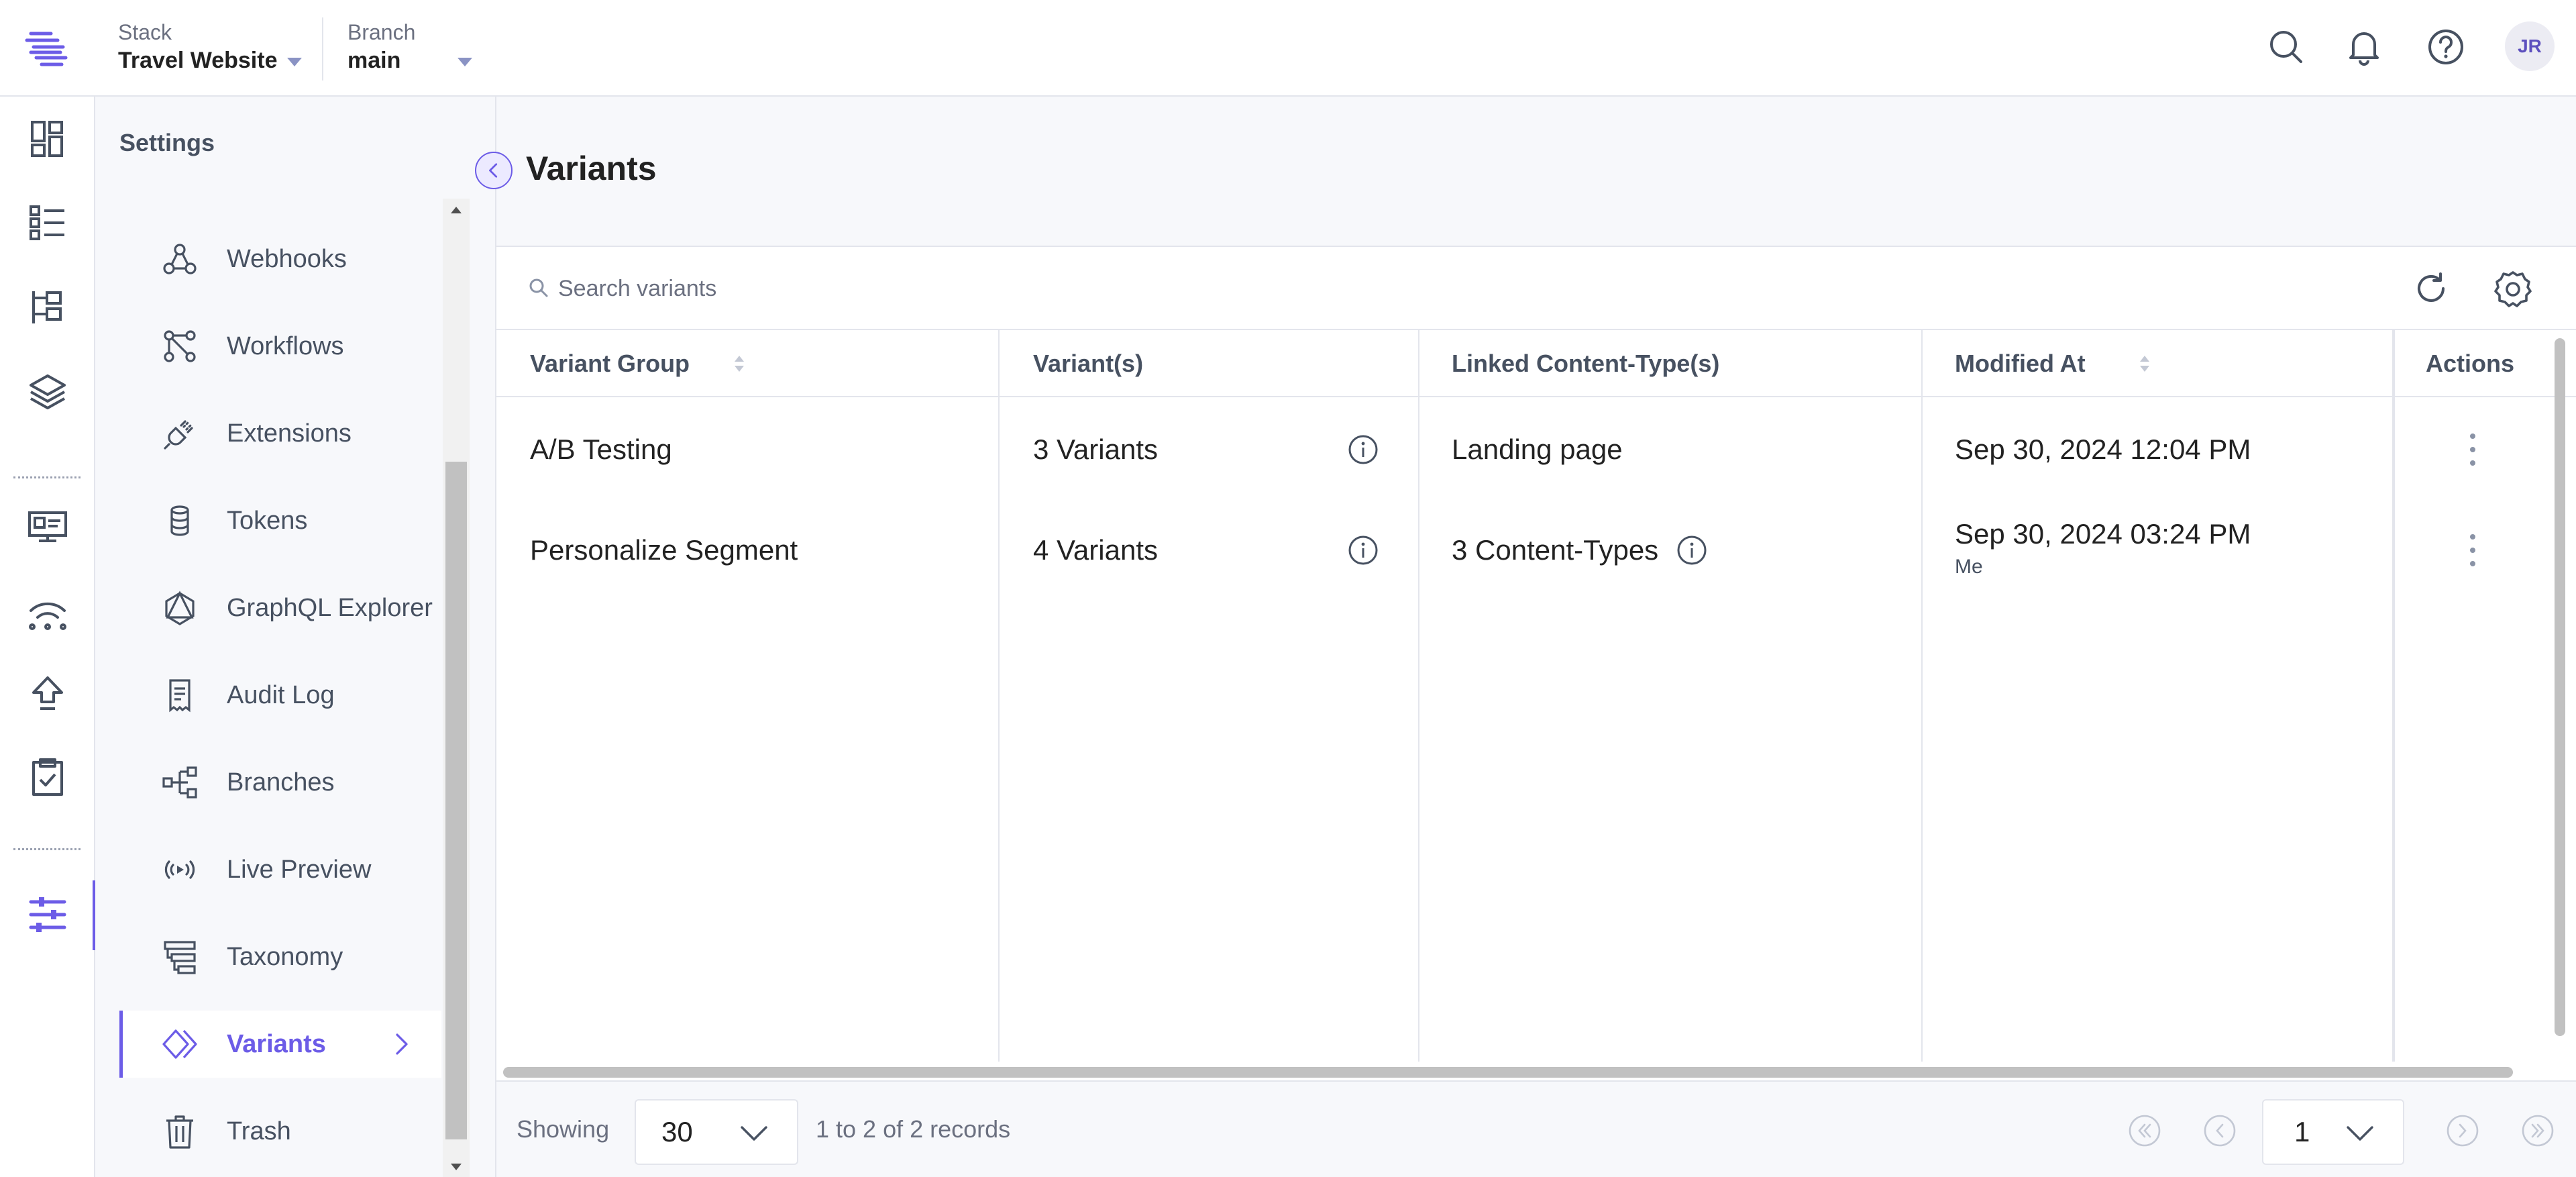 The width and height of the screenshot is (2576, 1177). Describe the element at coordinates (327, 1131) in the screenshot. I see `settings-item-trash: Trash` at that location.